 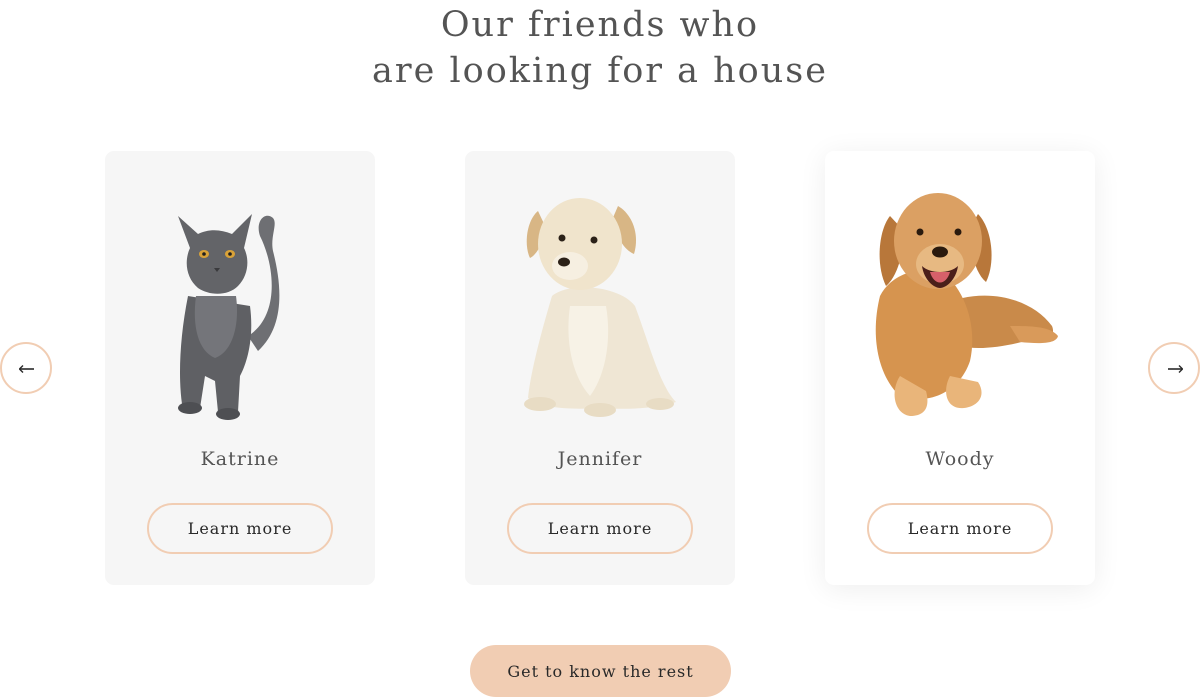 I want to click on arrow-left-icon, so click(x=26, y=369).